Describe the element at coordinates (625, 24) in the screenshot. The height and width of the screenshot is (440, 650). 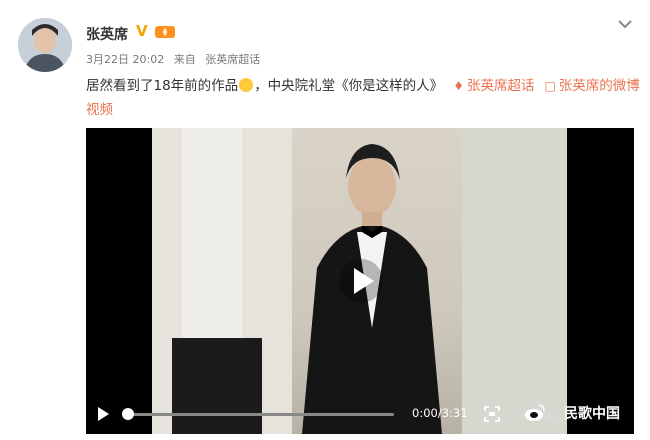
I see `chevron-down-icon` at that location.